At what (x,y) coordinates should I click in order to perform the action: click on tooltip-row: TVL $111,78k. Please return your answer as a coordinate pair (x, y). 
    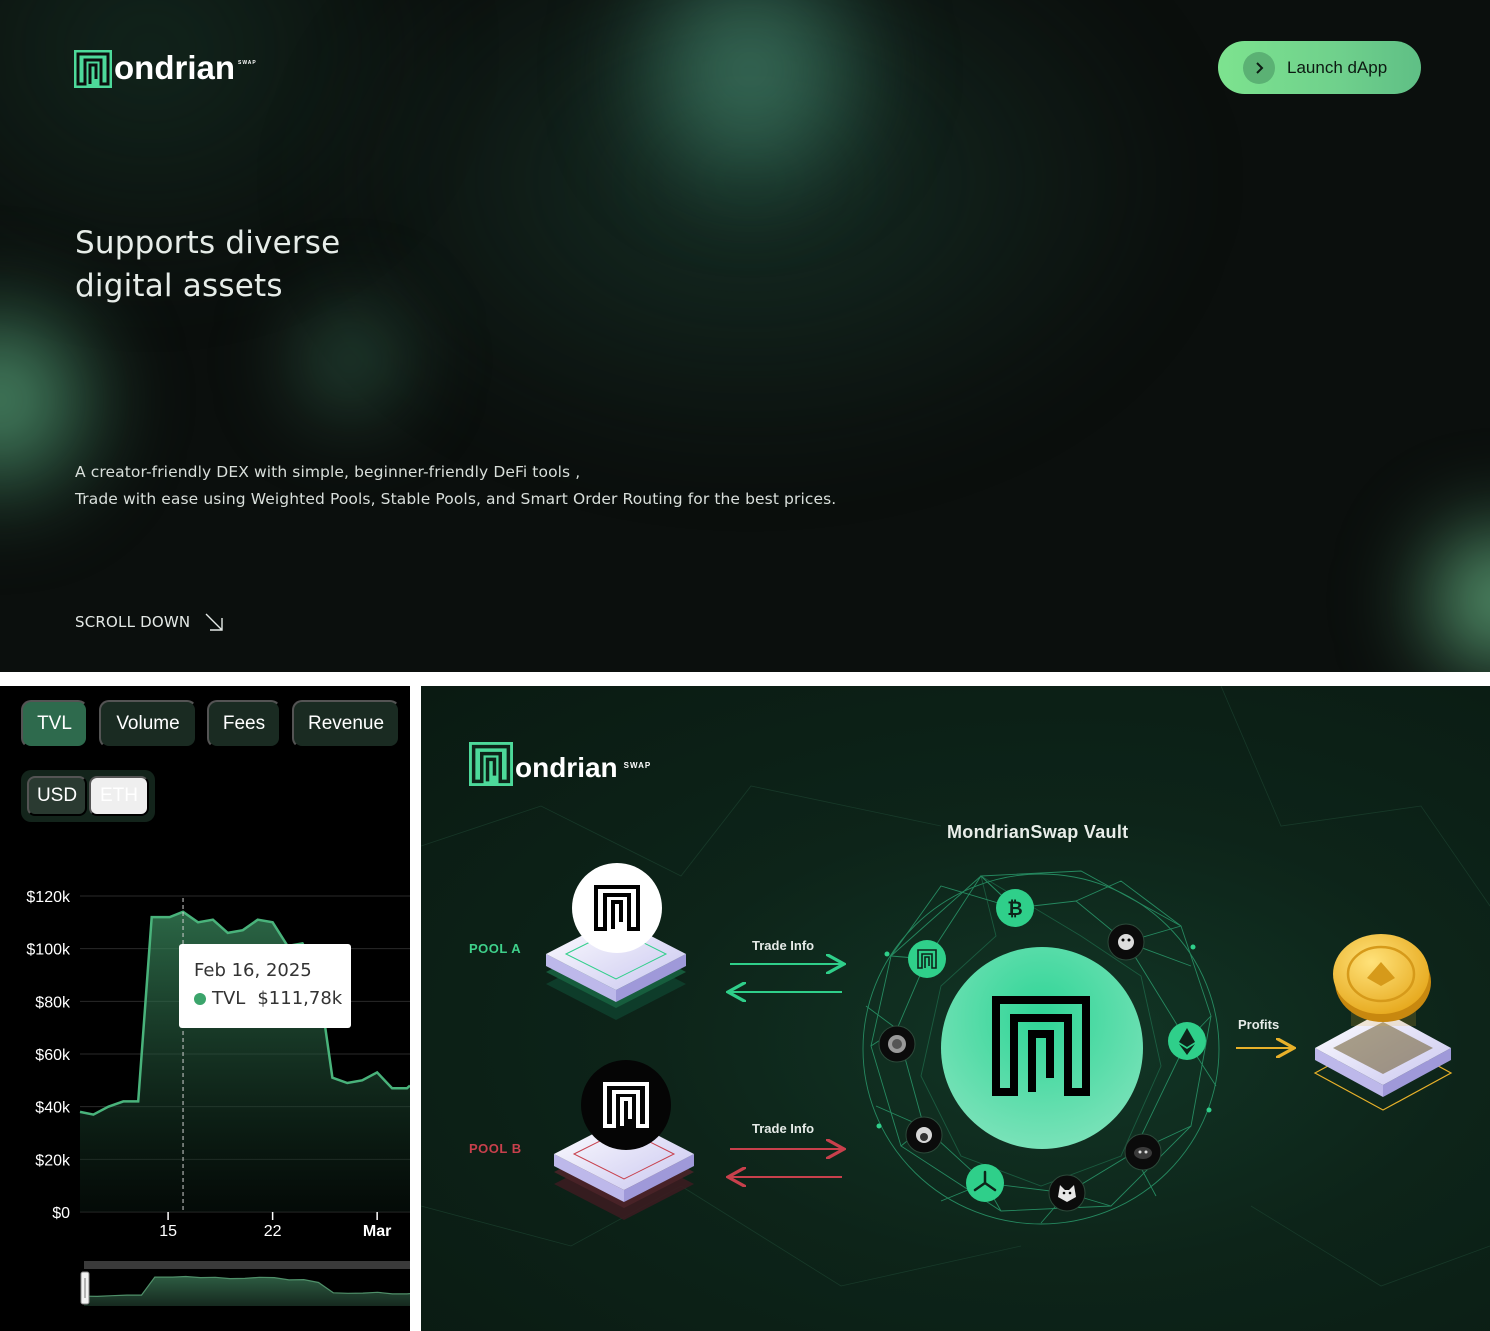
    Looking at the image, I should click on (268, 998).